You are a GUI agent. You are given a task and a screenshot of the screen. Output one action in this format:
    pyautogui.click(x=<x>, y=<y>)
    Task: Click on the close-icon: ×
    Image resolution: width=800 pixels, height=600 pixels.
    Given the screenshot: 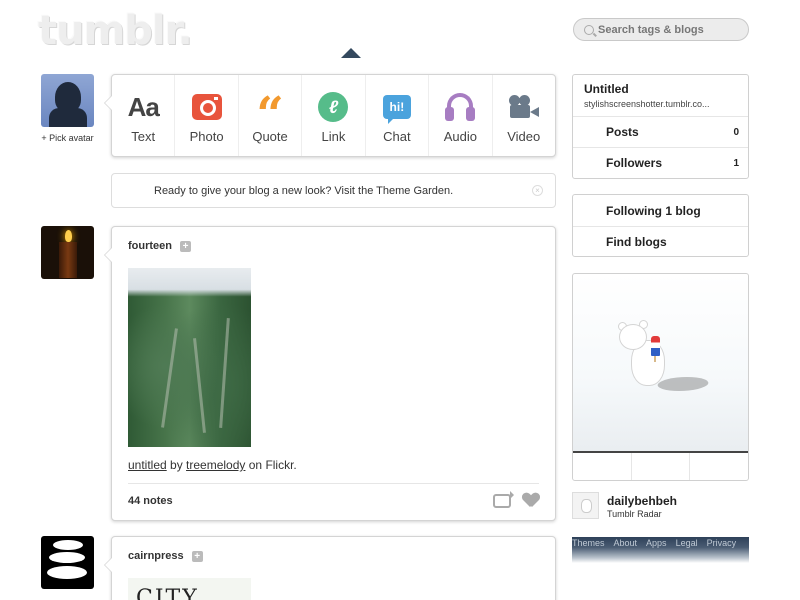 What is the action you would take?
    pyautogui.click(x=537, y=190)
    